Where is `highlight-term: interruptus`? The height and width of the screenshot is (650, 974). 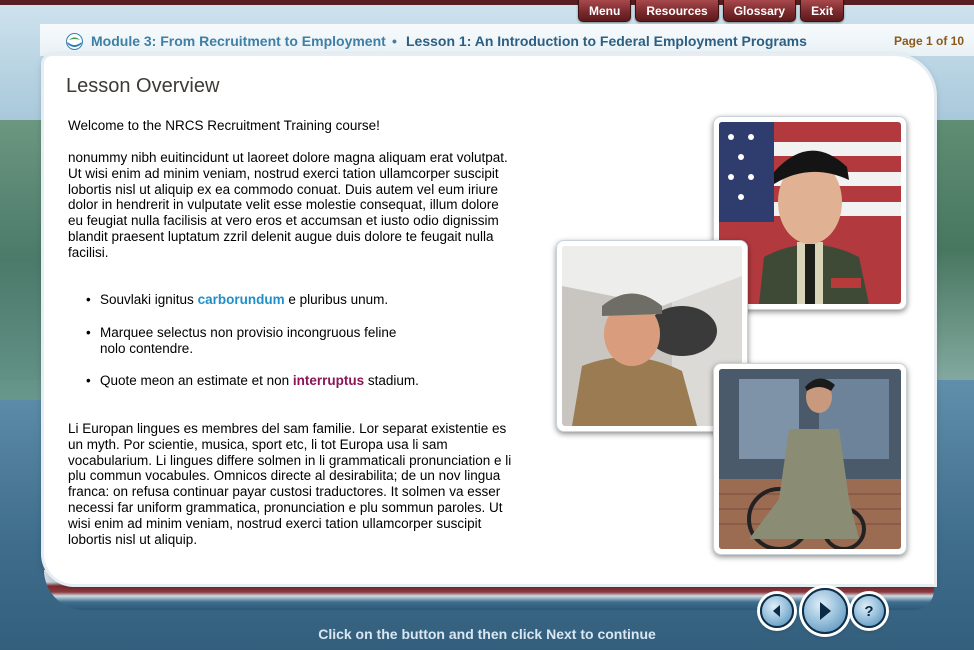 highlight-term: interruptus is located at coordinates (328, 380).